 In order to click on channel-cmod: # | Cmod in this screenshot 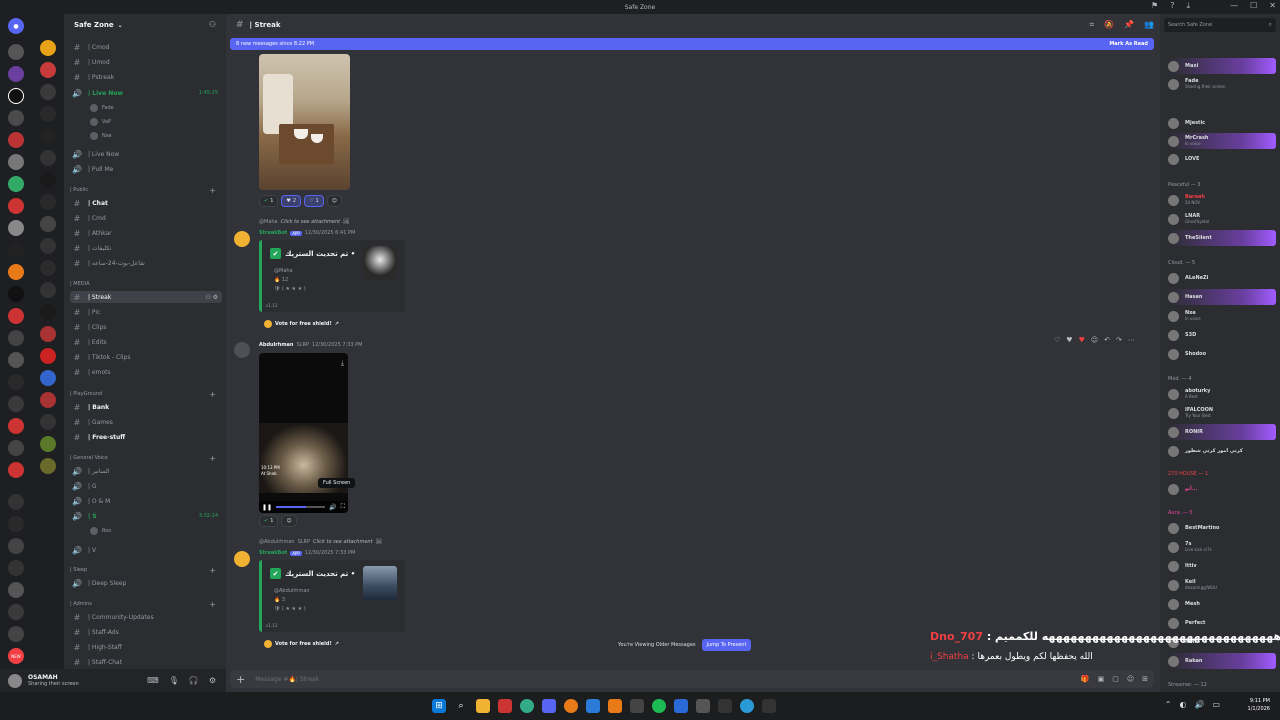, I will do `click(146, 47)`.